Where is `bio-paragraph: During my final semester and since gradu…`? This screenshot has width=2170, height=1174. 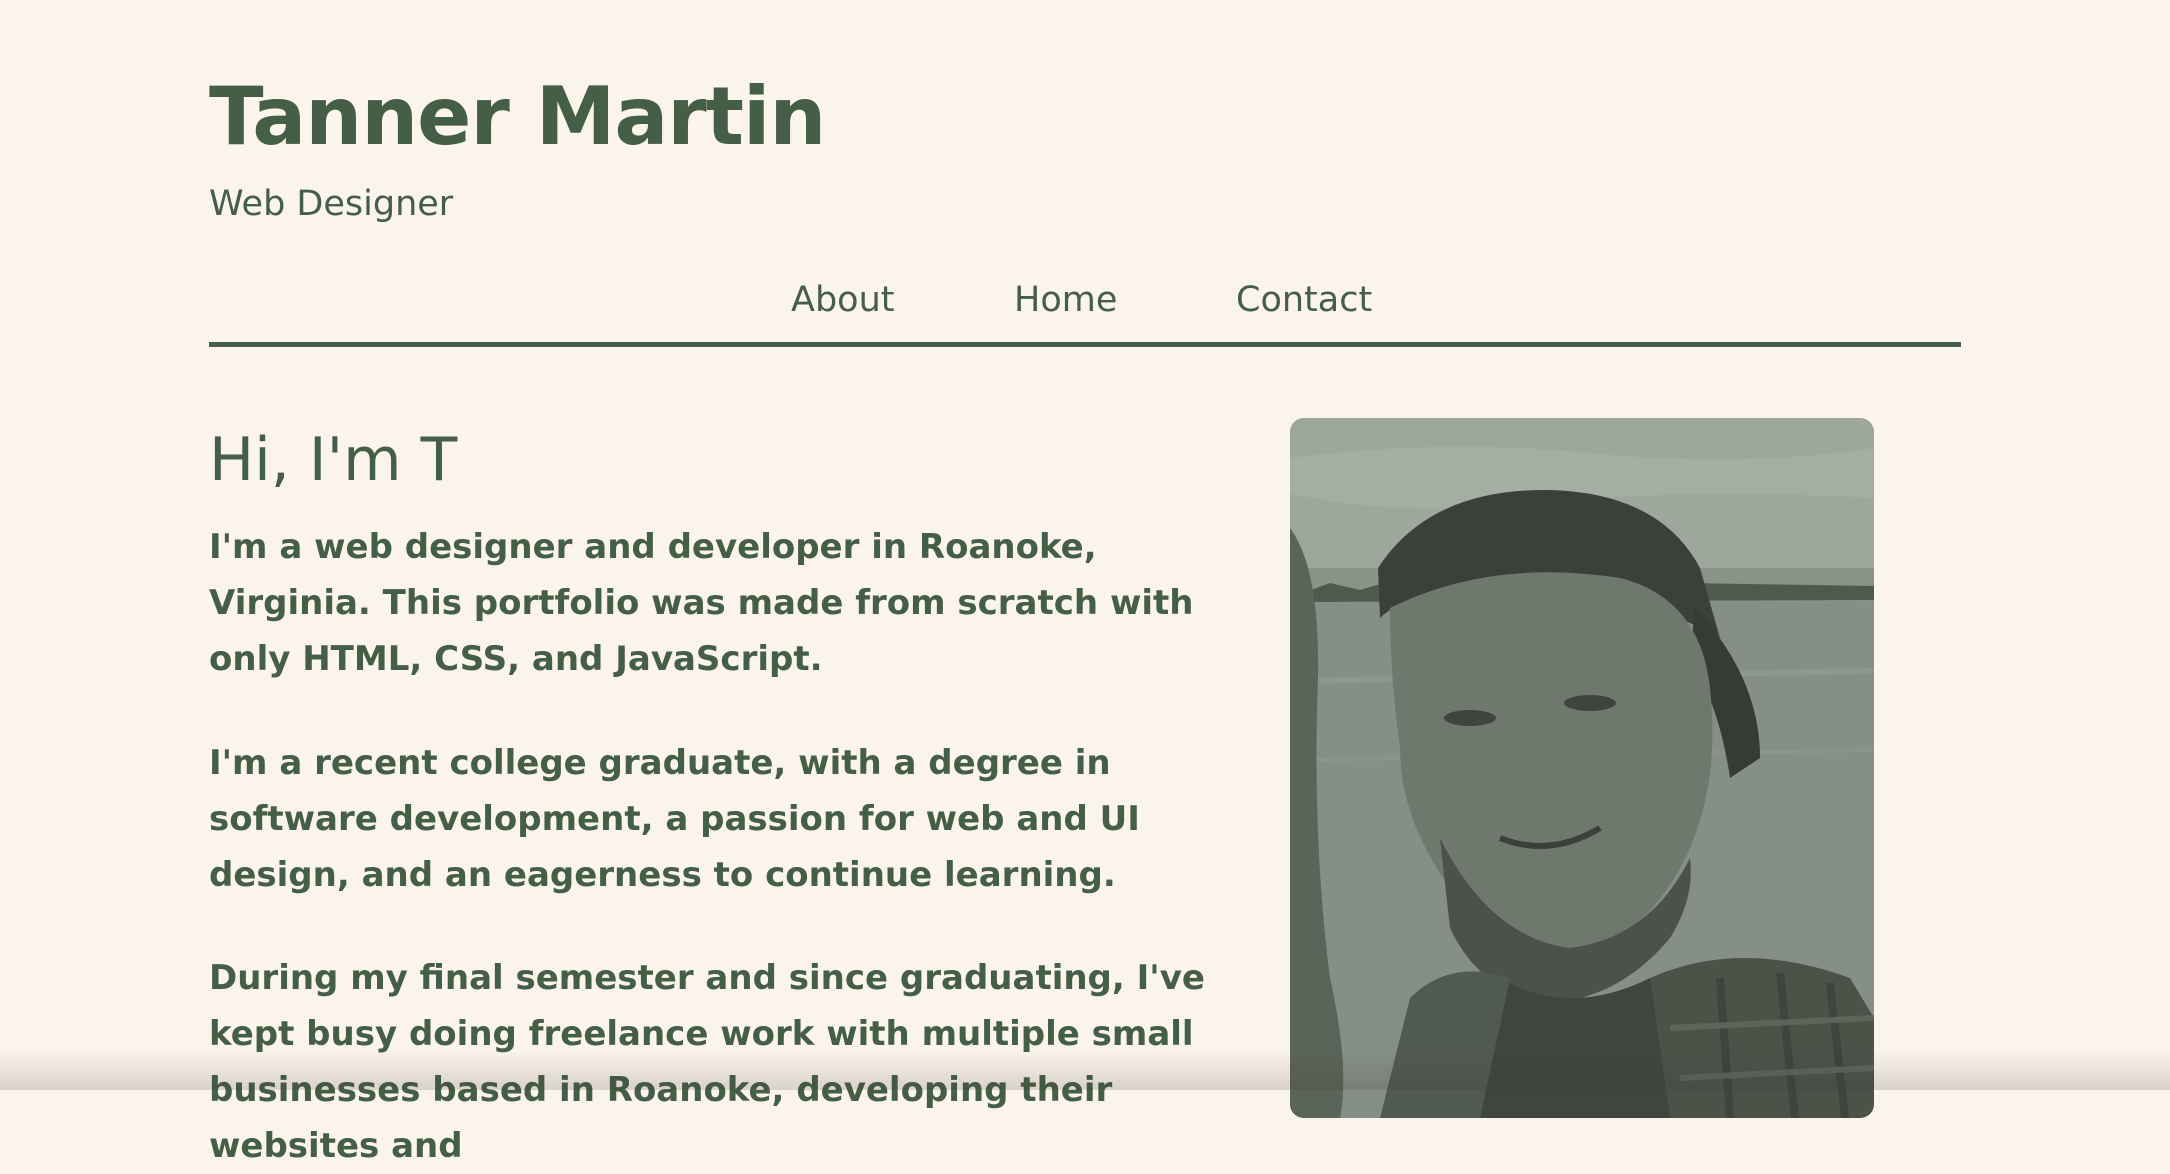
bio-paragraph: During my final semester and since gradu… is located at coordinates (707, 1062).